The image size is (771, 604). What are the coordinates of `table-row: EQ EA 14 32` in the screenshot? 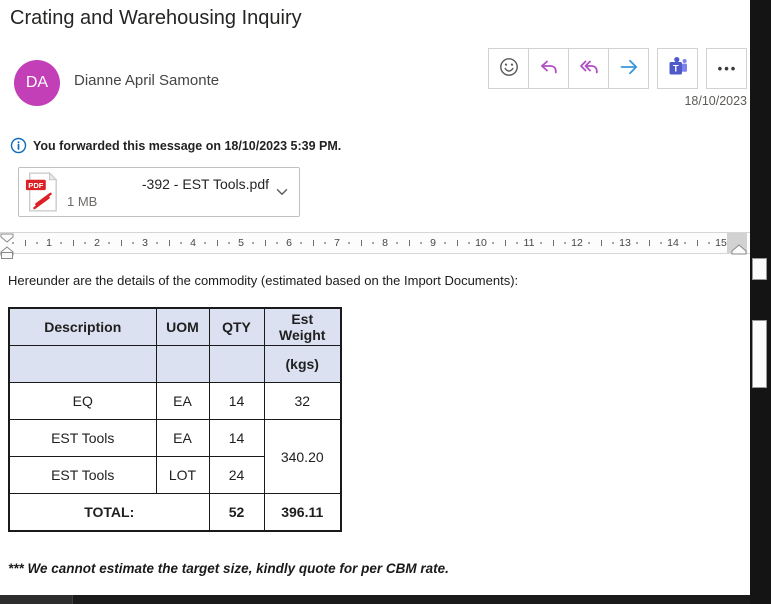 It's located at (175, 401).